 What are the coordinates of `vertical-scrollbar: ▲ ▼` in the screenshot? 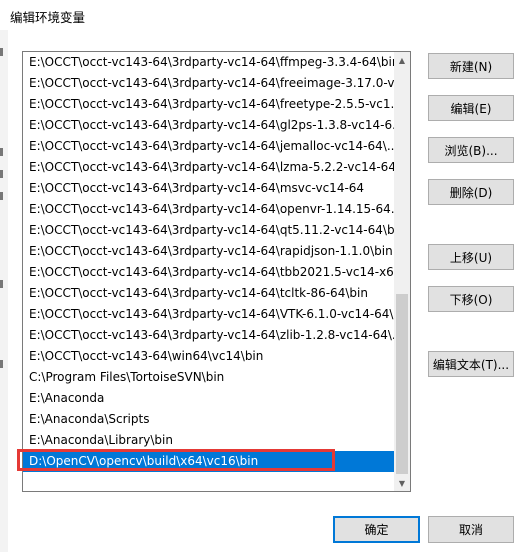 It's located at (402, 271).